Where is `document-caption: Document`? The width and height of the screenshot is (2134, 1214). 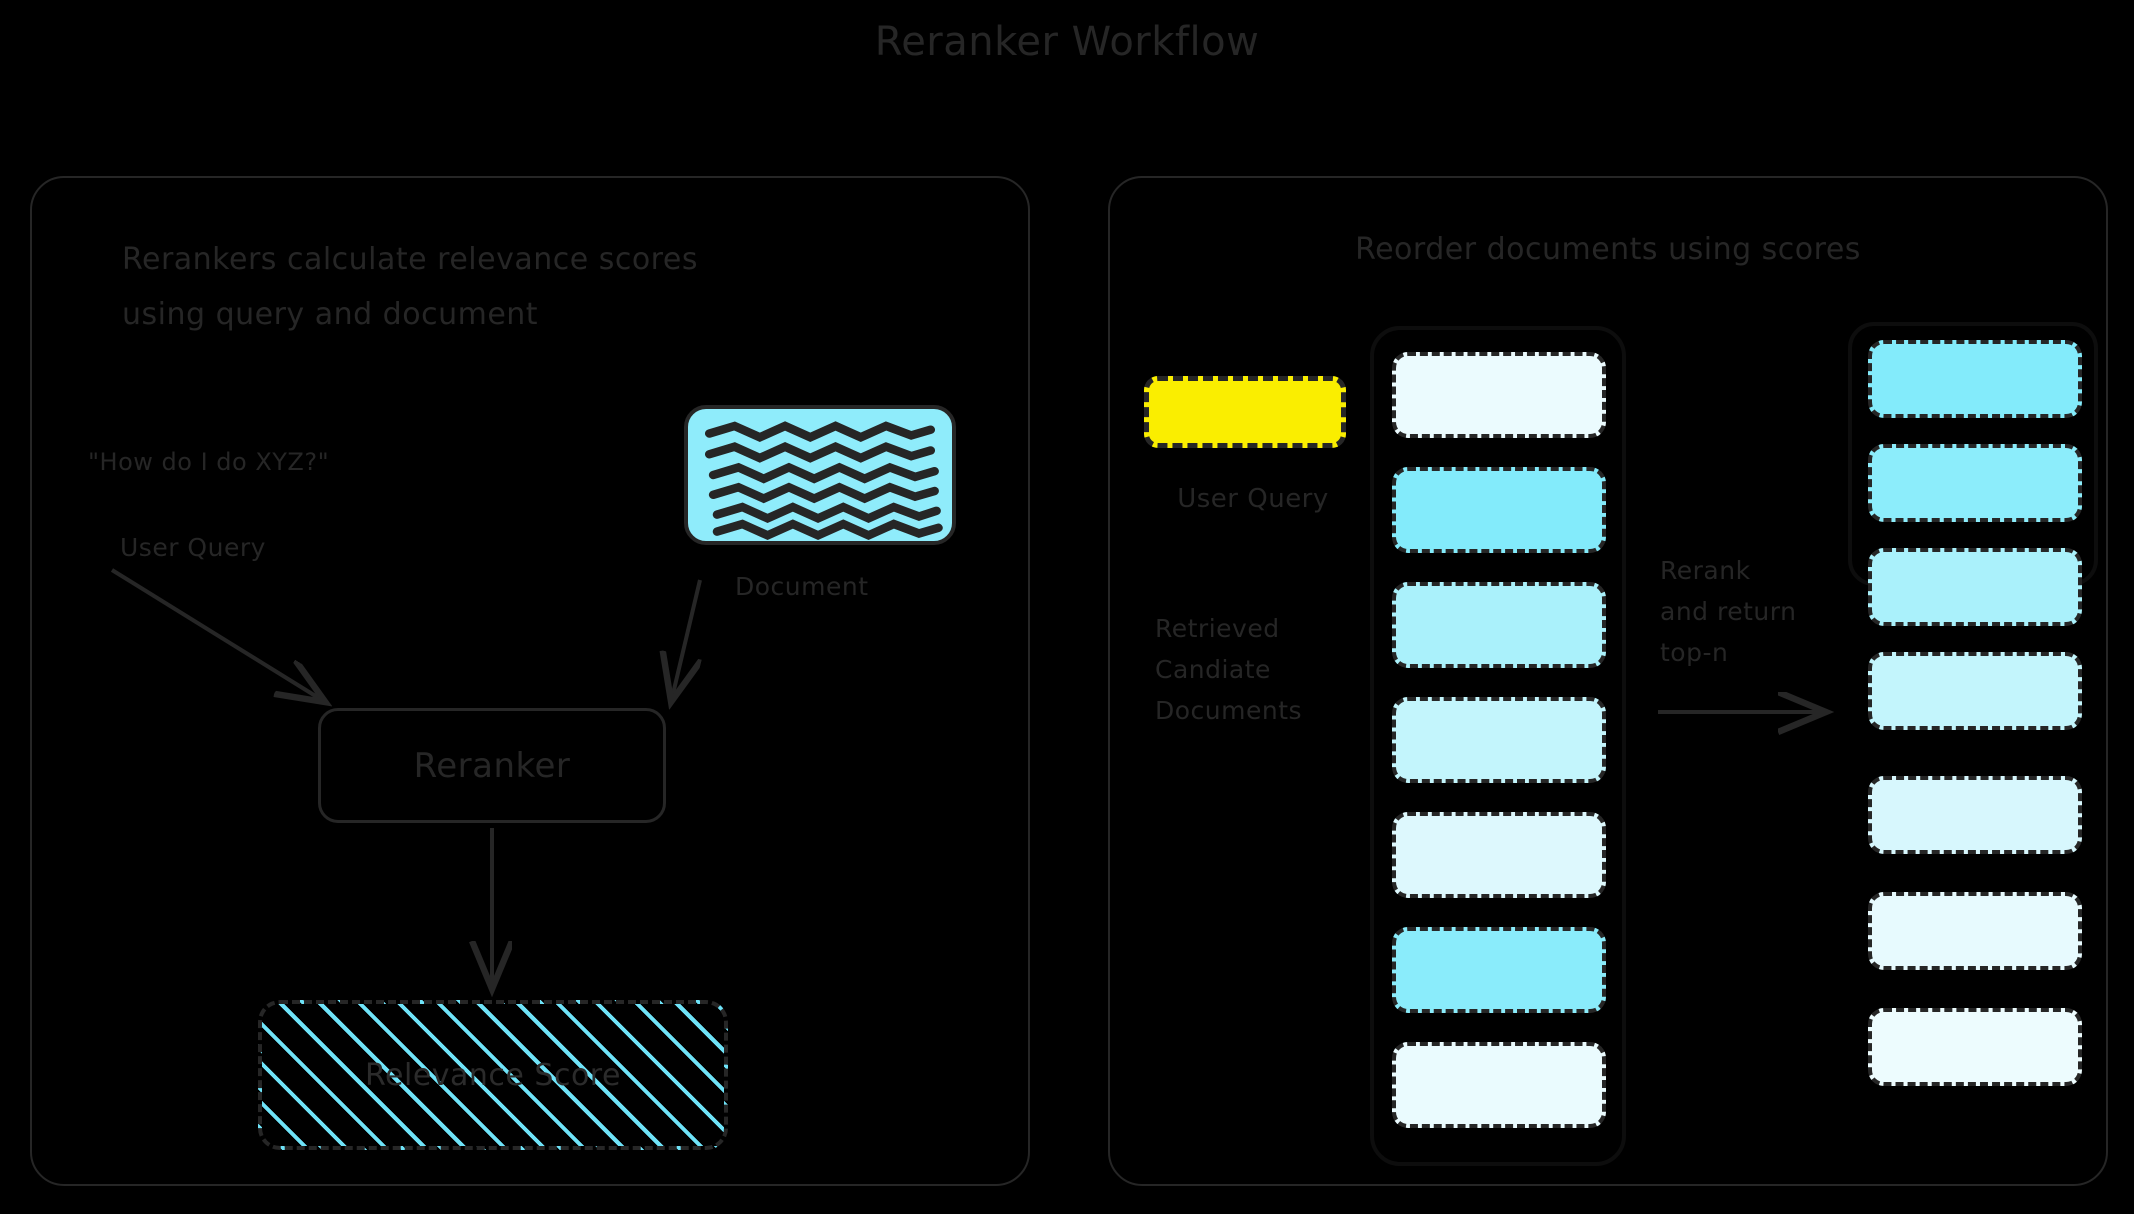
document-caption: Document is located at coordinates (802, 586).